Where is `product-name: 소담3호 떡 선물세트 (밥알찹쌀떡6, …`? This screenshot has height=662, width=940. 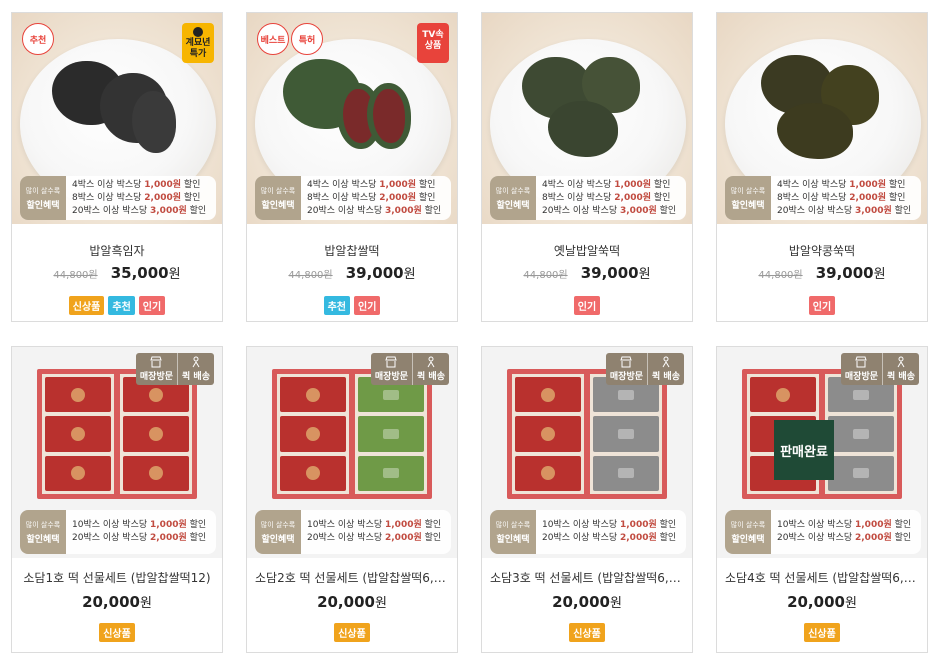 product-name: 소담3호 떡 선물세트 (밥알찹쌀떡6, … is located at coordinates (587, 577).